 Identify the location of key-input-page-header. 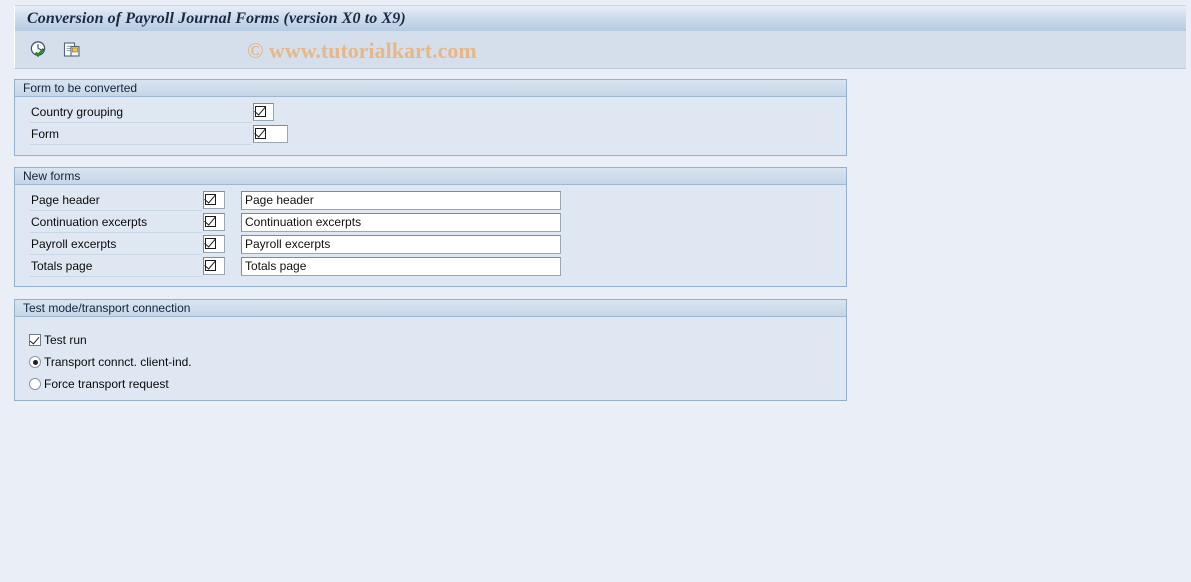
(214, 200).